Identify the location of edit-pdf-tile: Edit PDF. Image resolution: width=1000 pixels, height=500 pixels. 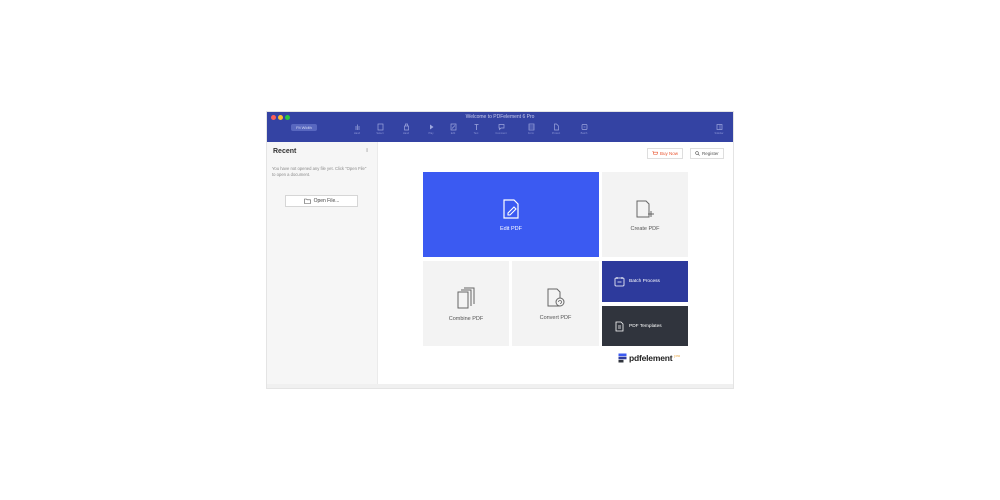
(511, 214).